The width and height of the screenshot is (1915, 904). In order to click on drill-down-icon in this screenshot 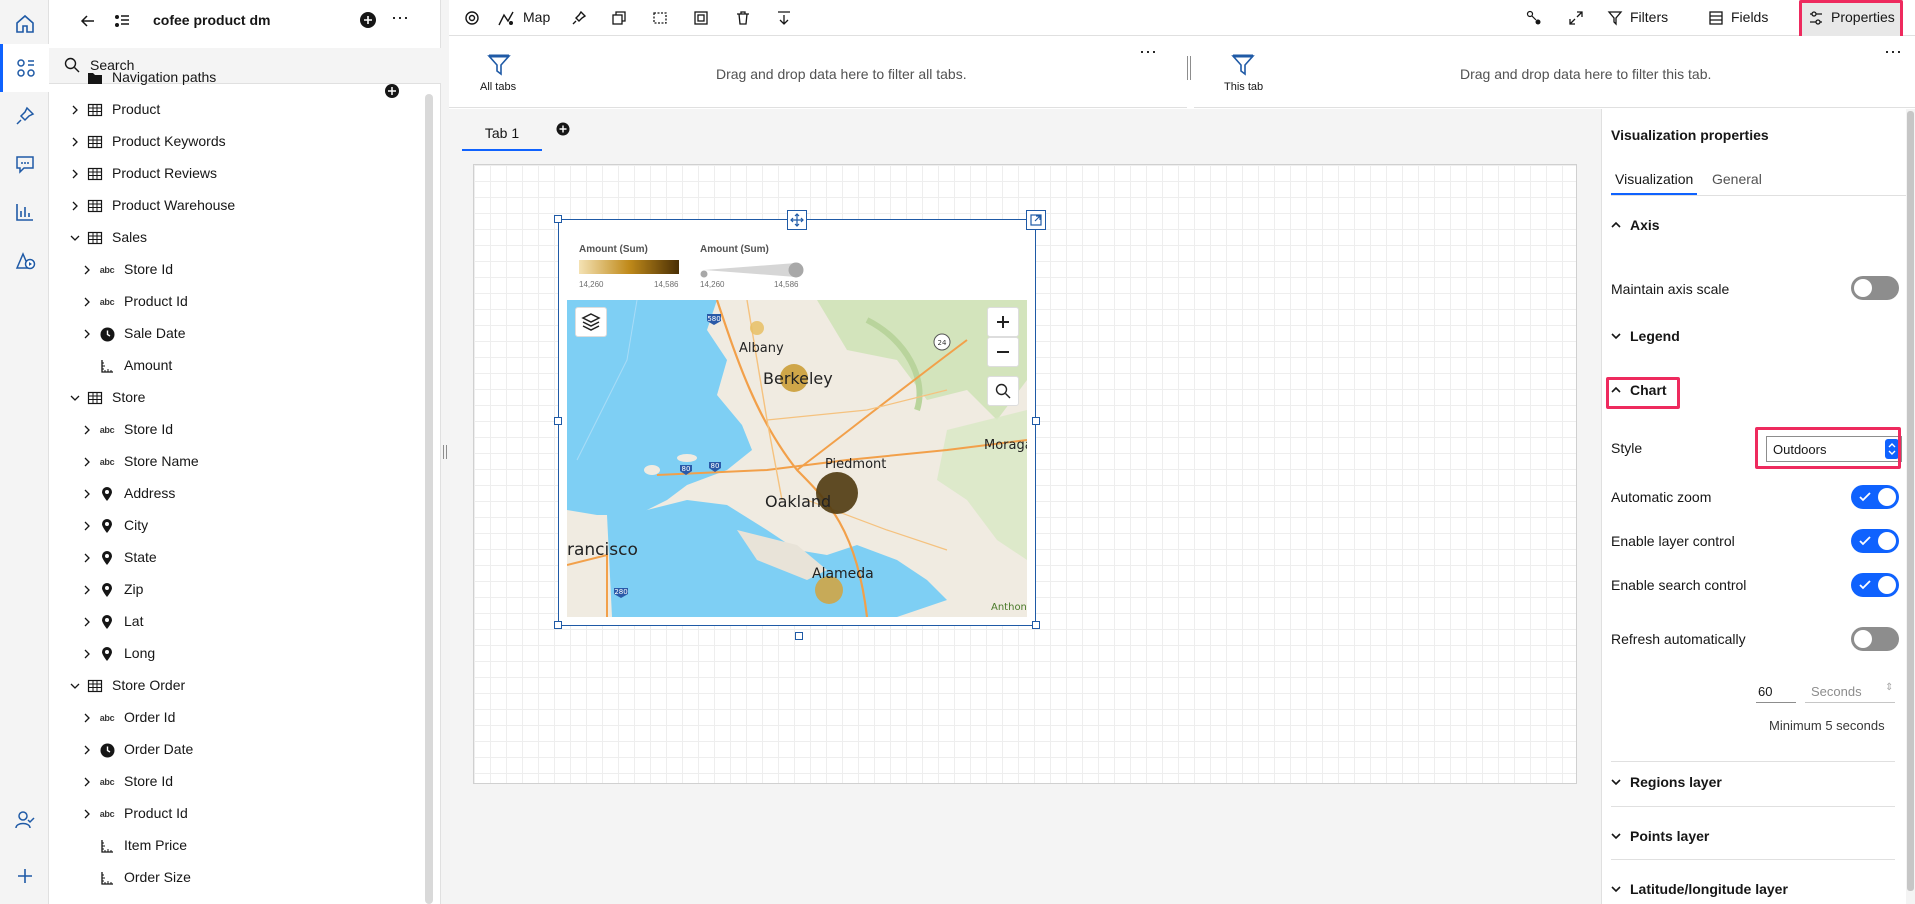, I will do `click(784, 18)`.